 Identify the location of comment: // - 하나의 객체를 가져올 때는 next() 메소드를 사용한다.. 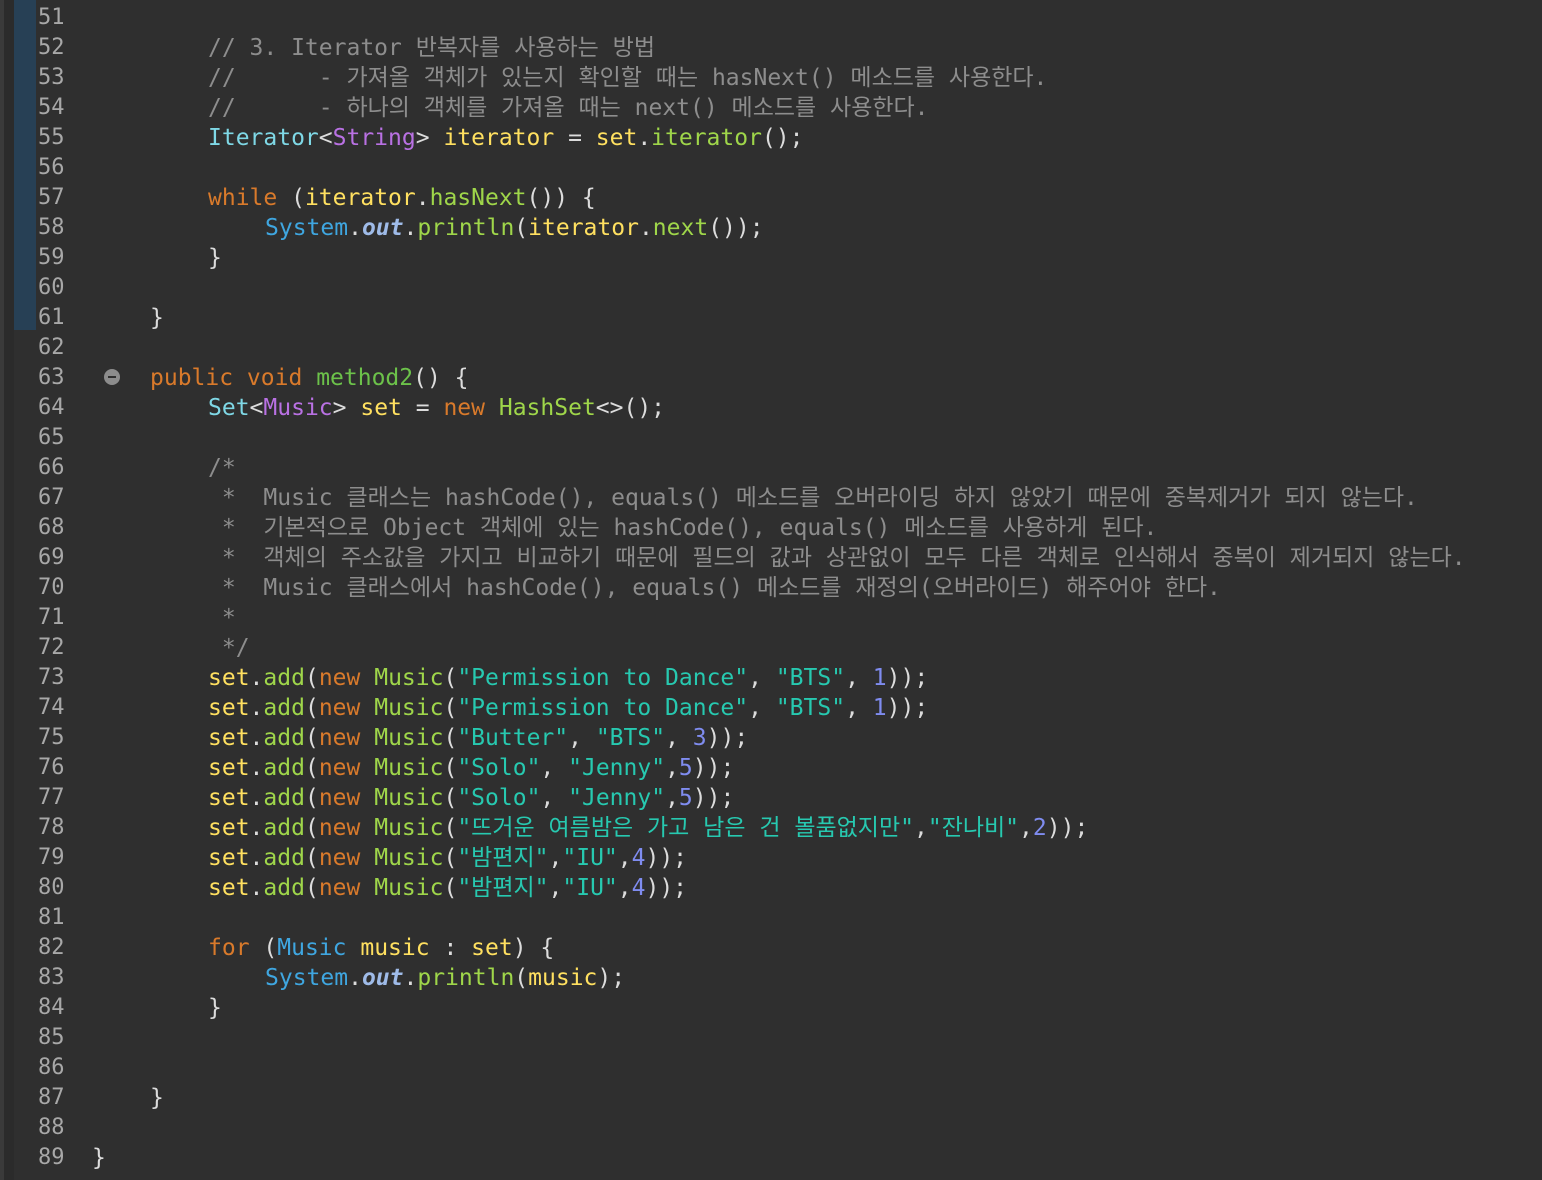
(568, 108).